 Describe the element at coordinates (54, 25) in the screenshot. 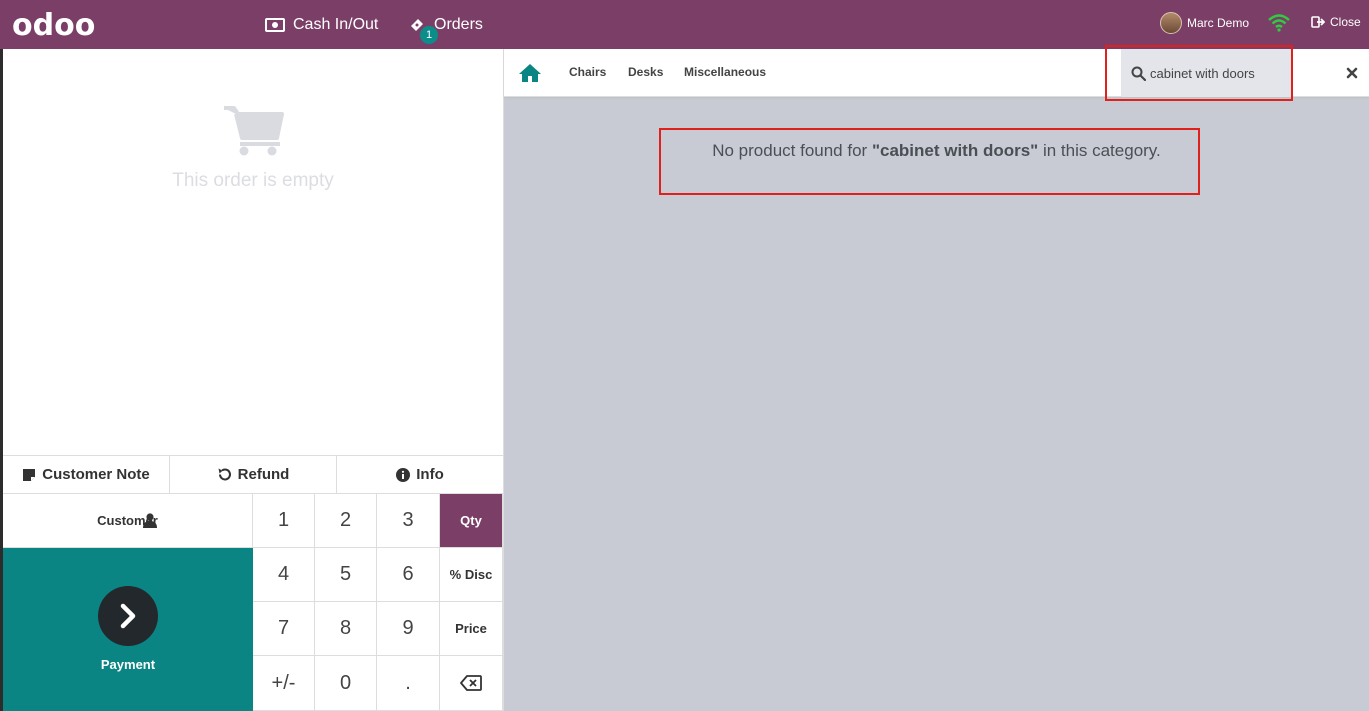

I see `odoo-logo: odoo` at that location.